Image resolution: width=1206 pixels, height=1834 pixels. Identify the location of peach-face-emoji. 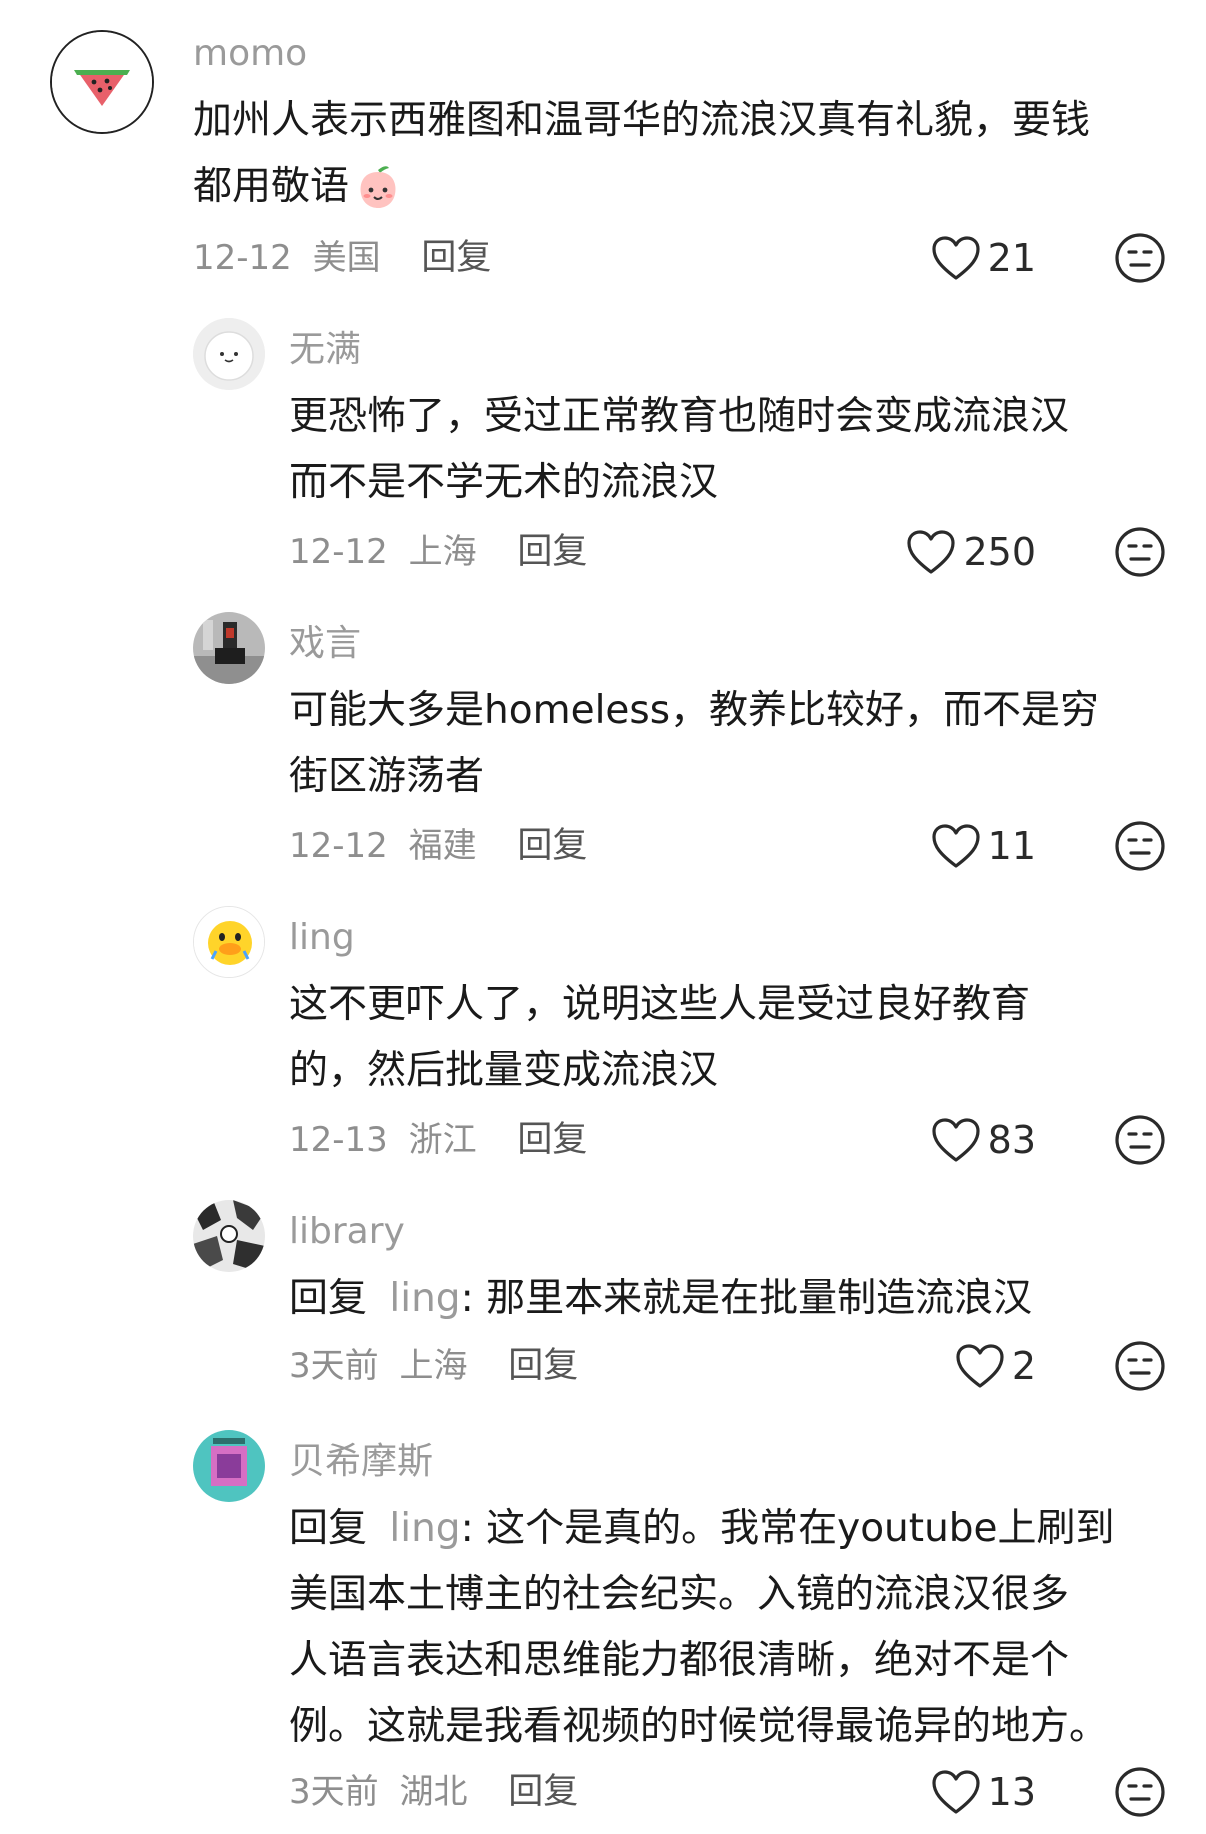
(378, 187).